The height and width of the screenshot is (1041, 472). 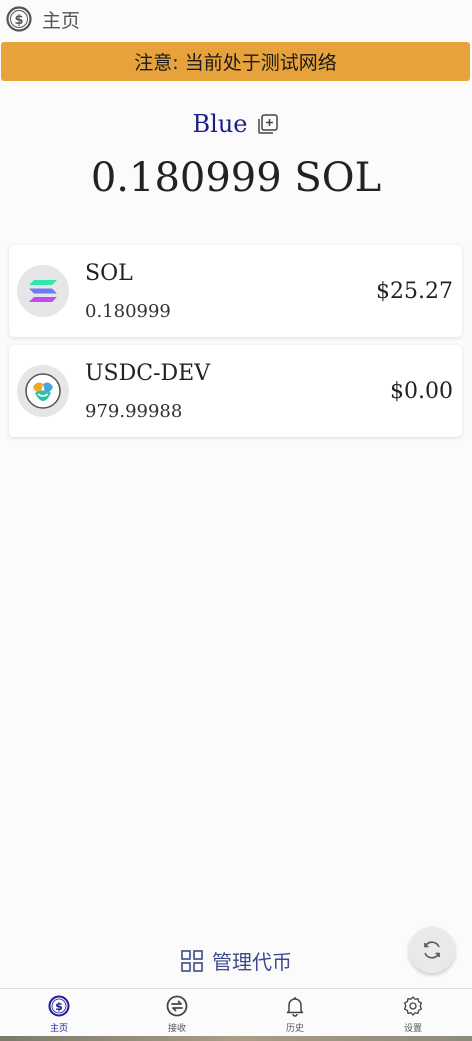 I want to click on nav-item-receive: 接收, so click(x=177, y=1012).